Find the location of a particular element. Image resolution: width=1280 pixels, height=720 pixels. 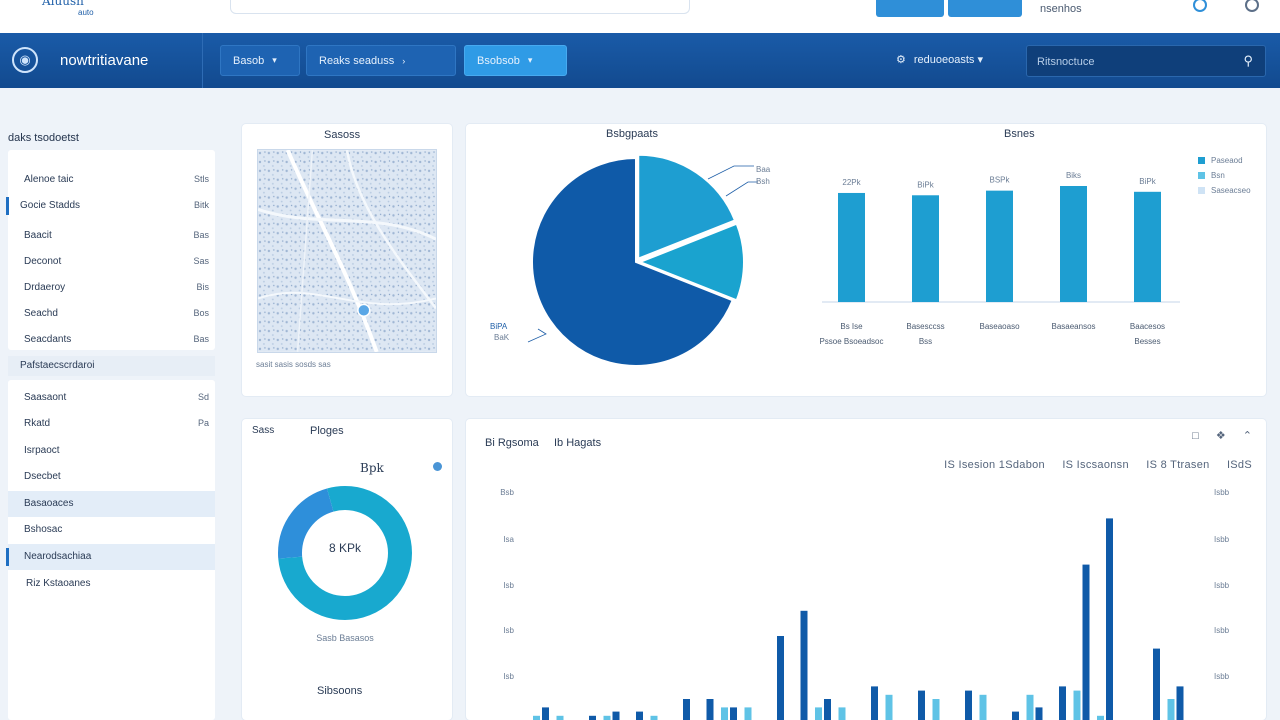

sidebar-item-selected: Nearodsachiaa is located at coordinates (110, 557).